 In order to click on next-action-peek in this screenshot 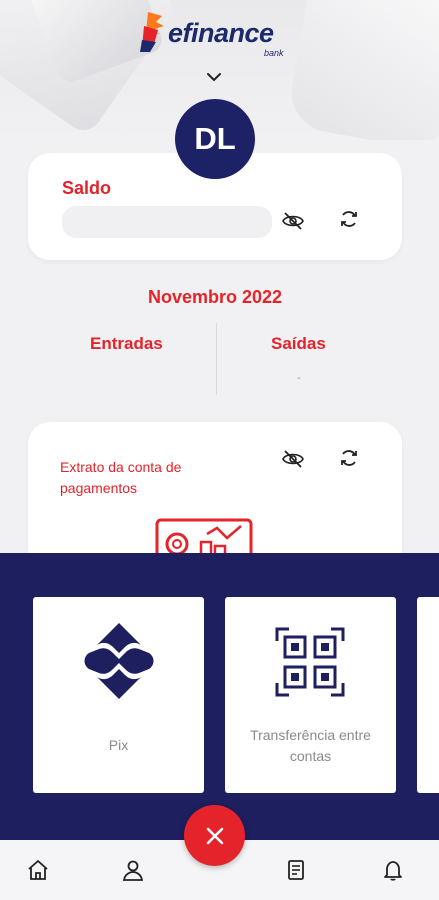, I will do `click(428, 695)`.